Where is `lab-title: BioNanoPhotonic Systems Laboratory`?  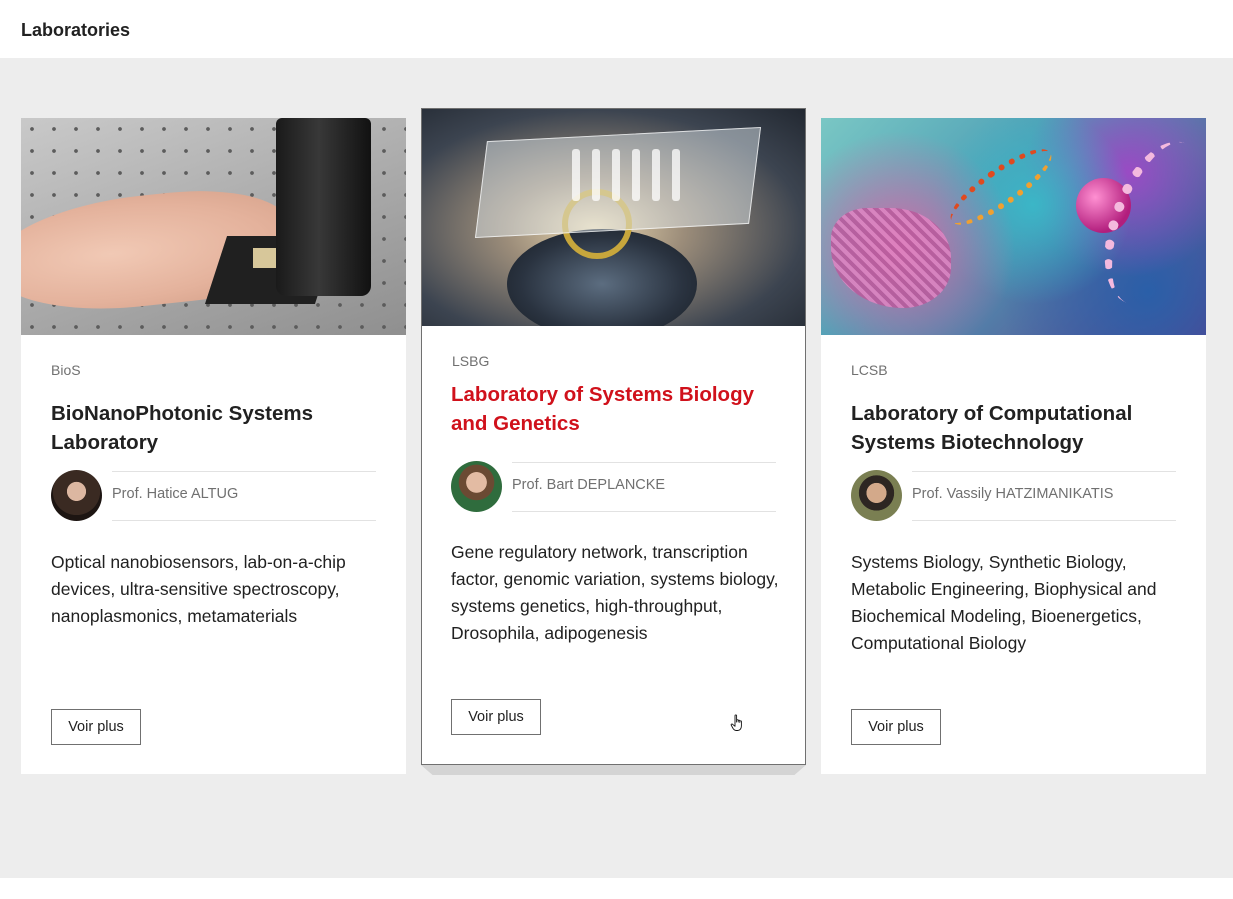
lab-title: BioNanoPhotonic Systems Laboratory is located at coordinates (216, 428).